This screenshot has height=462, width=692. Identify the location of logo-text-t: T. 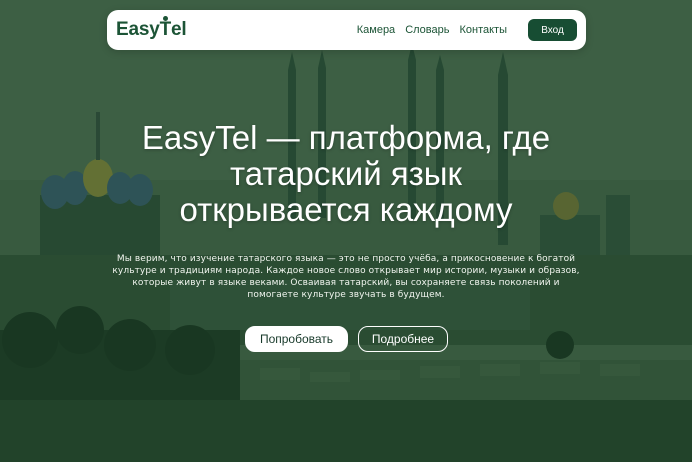
(165, 29).